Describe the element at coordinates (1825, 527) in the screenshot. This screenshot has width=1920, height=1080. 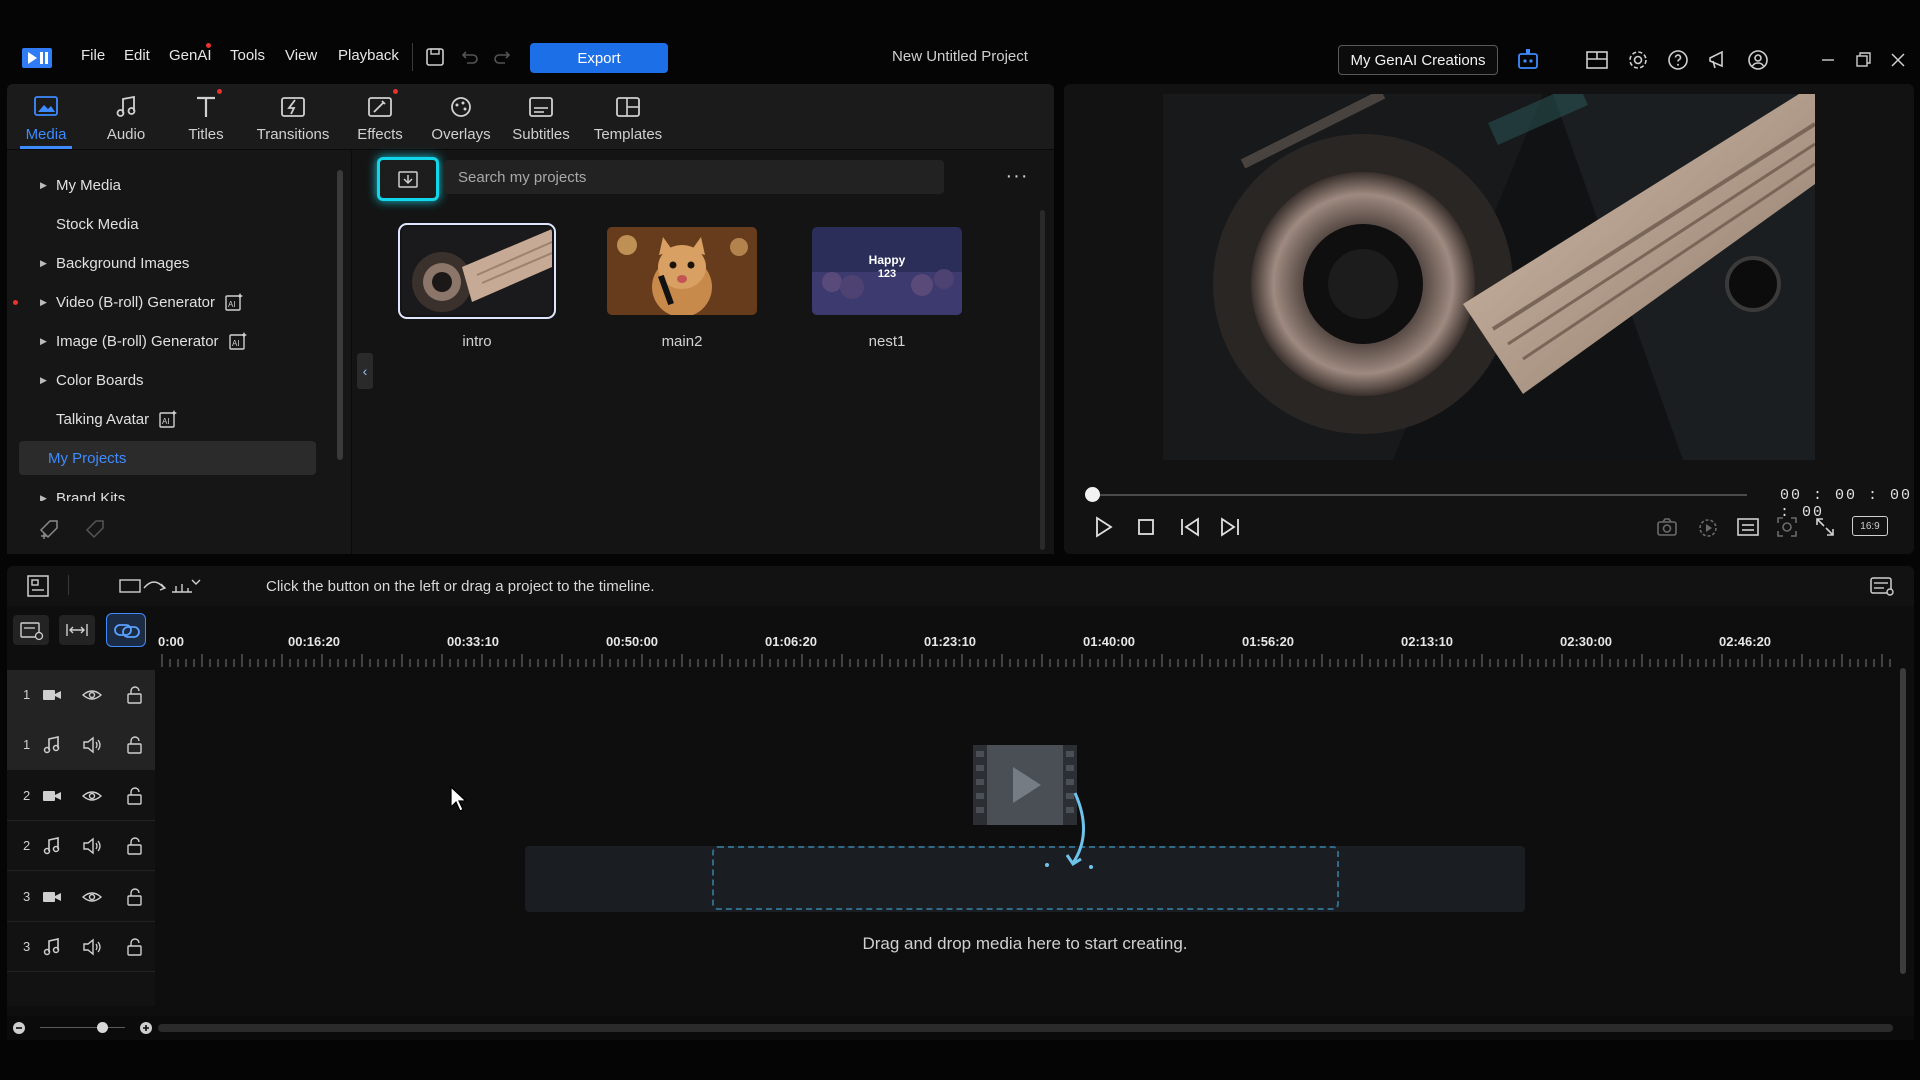
I see `fullscreen-icon` at that location.